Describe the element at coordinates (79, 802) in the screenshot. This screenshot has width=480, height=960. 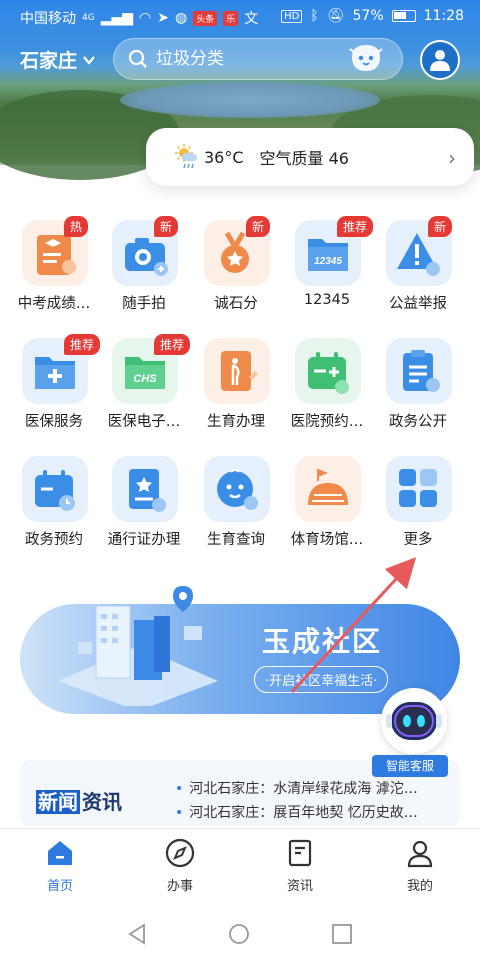
I see `news-brand: 新闻 资讯` at that location.